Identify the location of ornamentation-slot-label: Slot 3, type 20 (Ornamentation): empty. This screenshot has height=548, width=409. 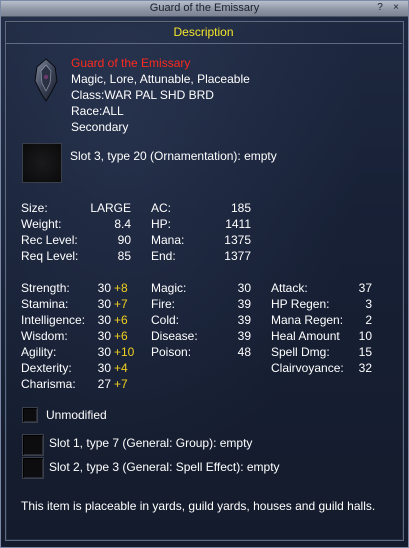
(173, 156).